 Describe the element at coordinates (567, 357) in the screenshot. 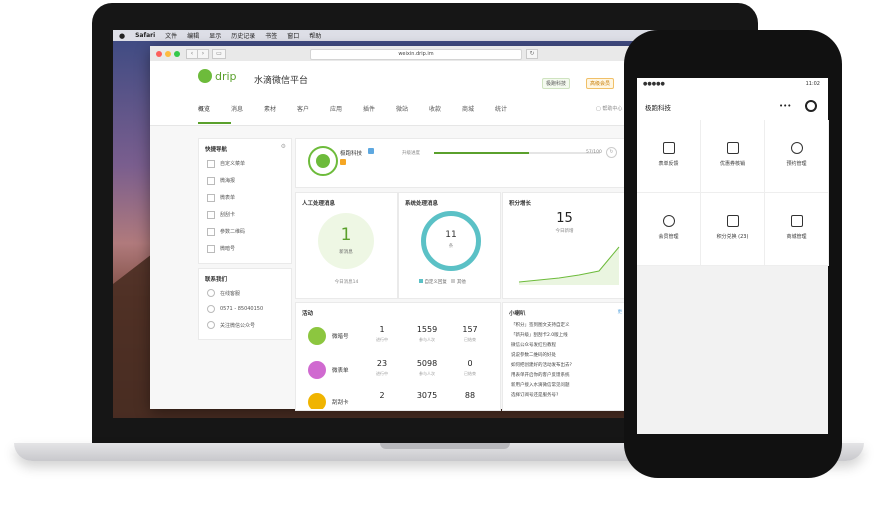

I see `news-item: 说说参数二维码的好处` at that location.